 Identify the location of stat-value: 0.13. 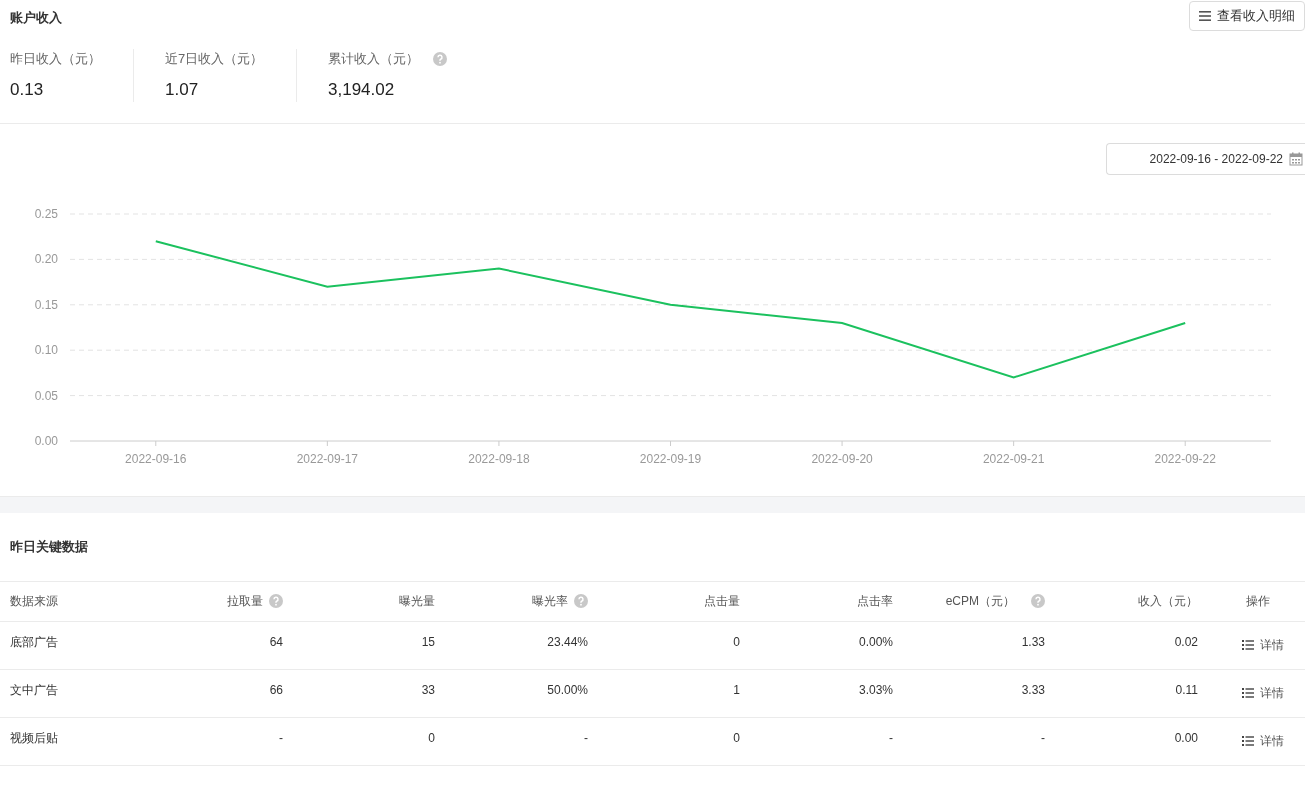
(27, 89).